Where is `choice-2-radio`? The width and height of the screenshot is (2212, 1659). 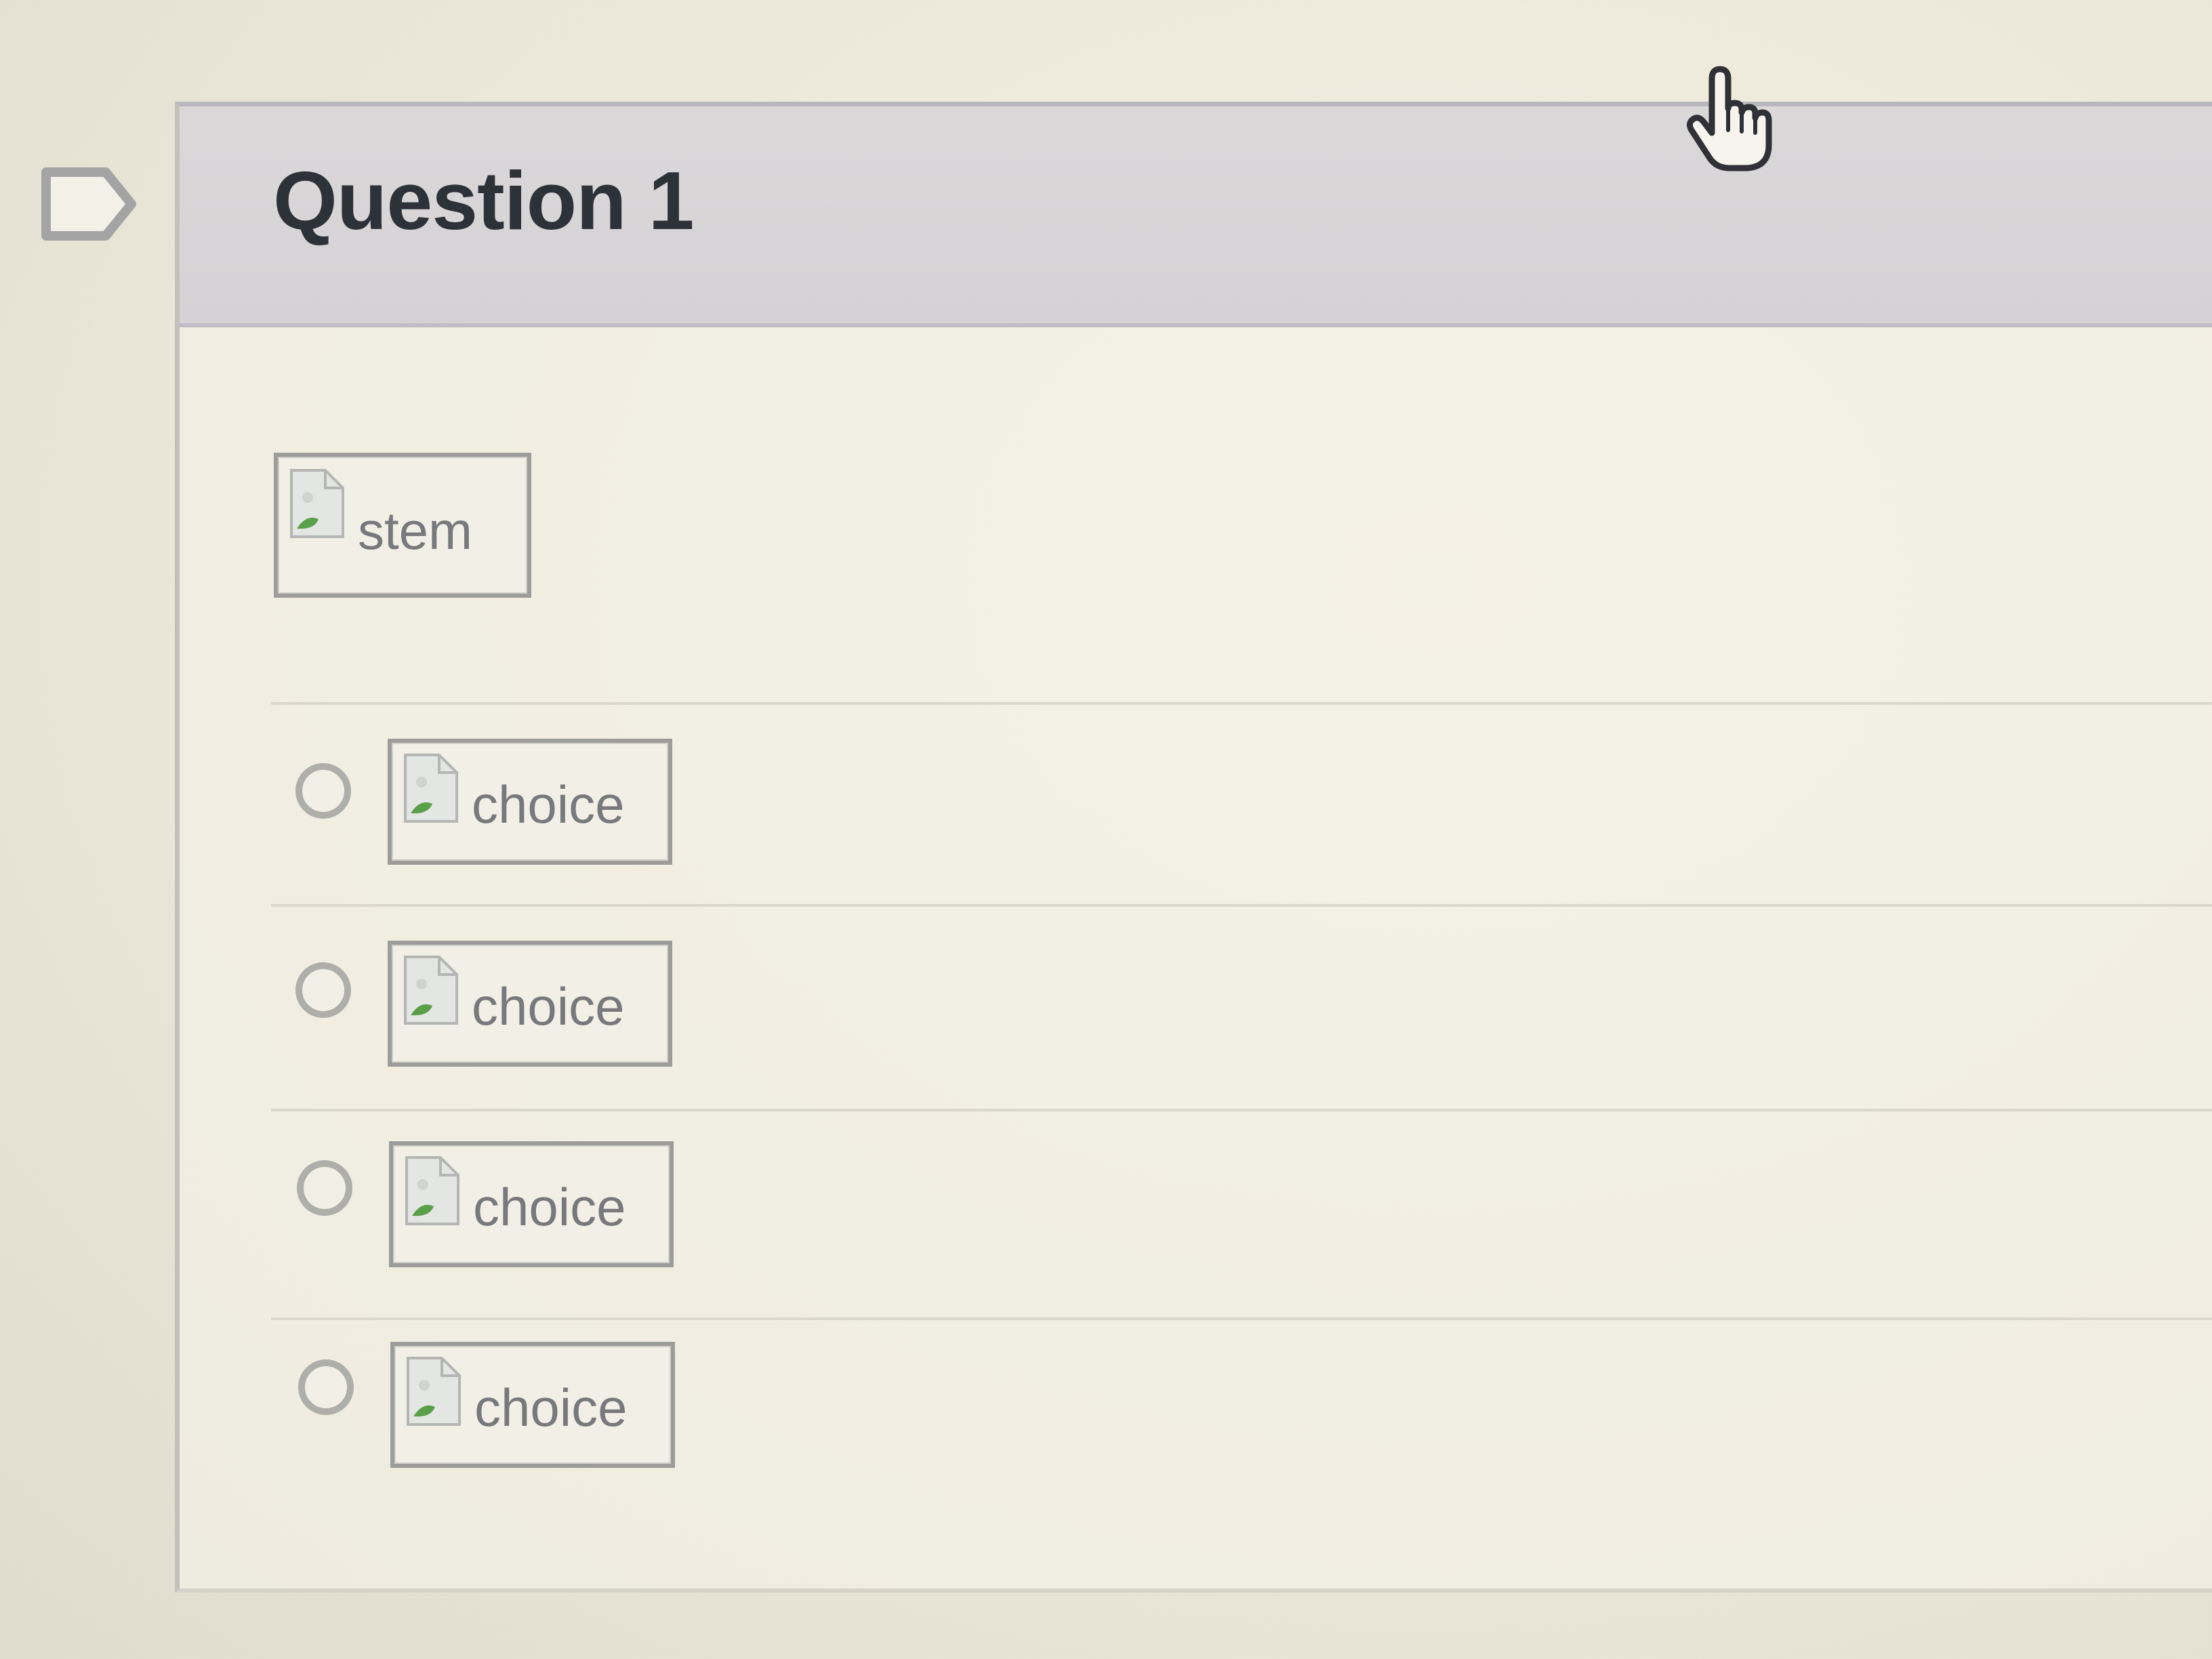
choice-2-radio is located at coordinates (323, 990).